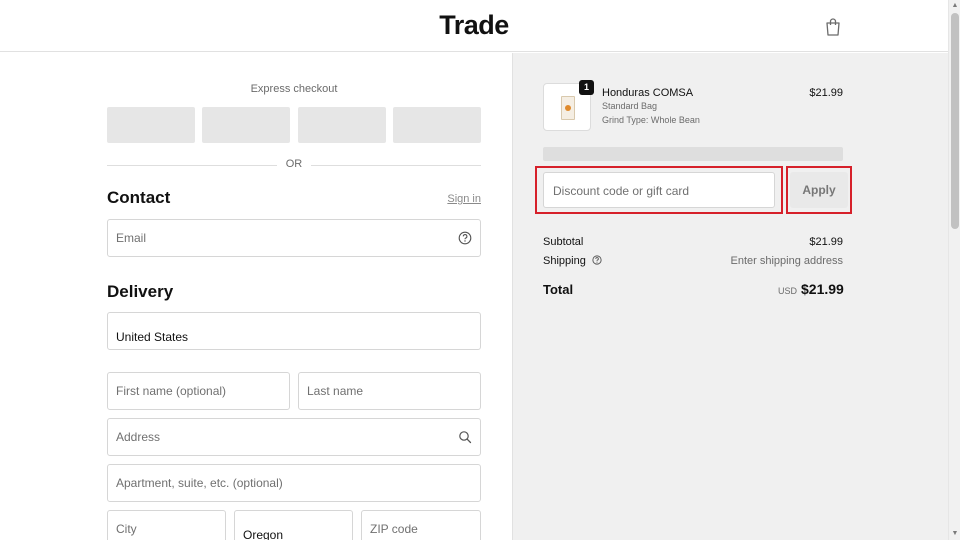 This screenshot has width=960, height=540. Describe the element at coordinates (465, 437) in the screenshot. I see `search-icon` at that location.